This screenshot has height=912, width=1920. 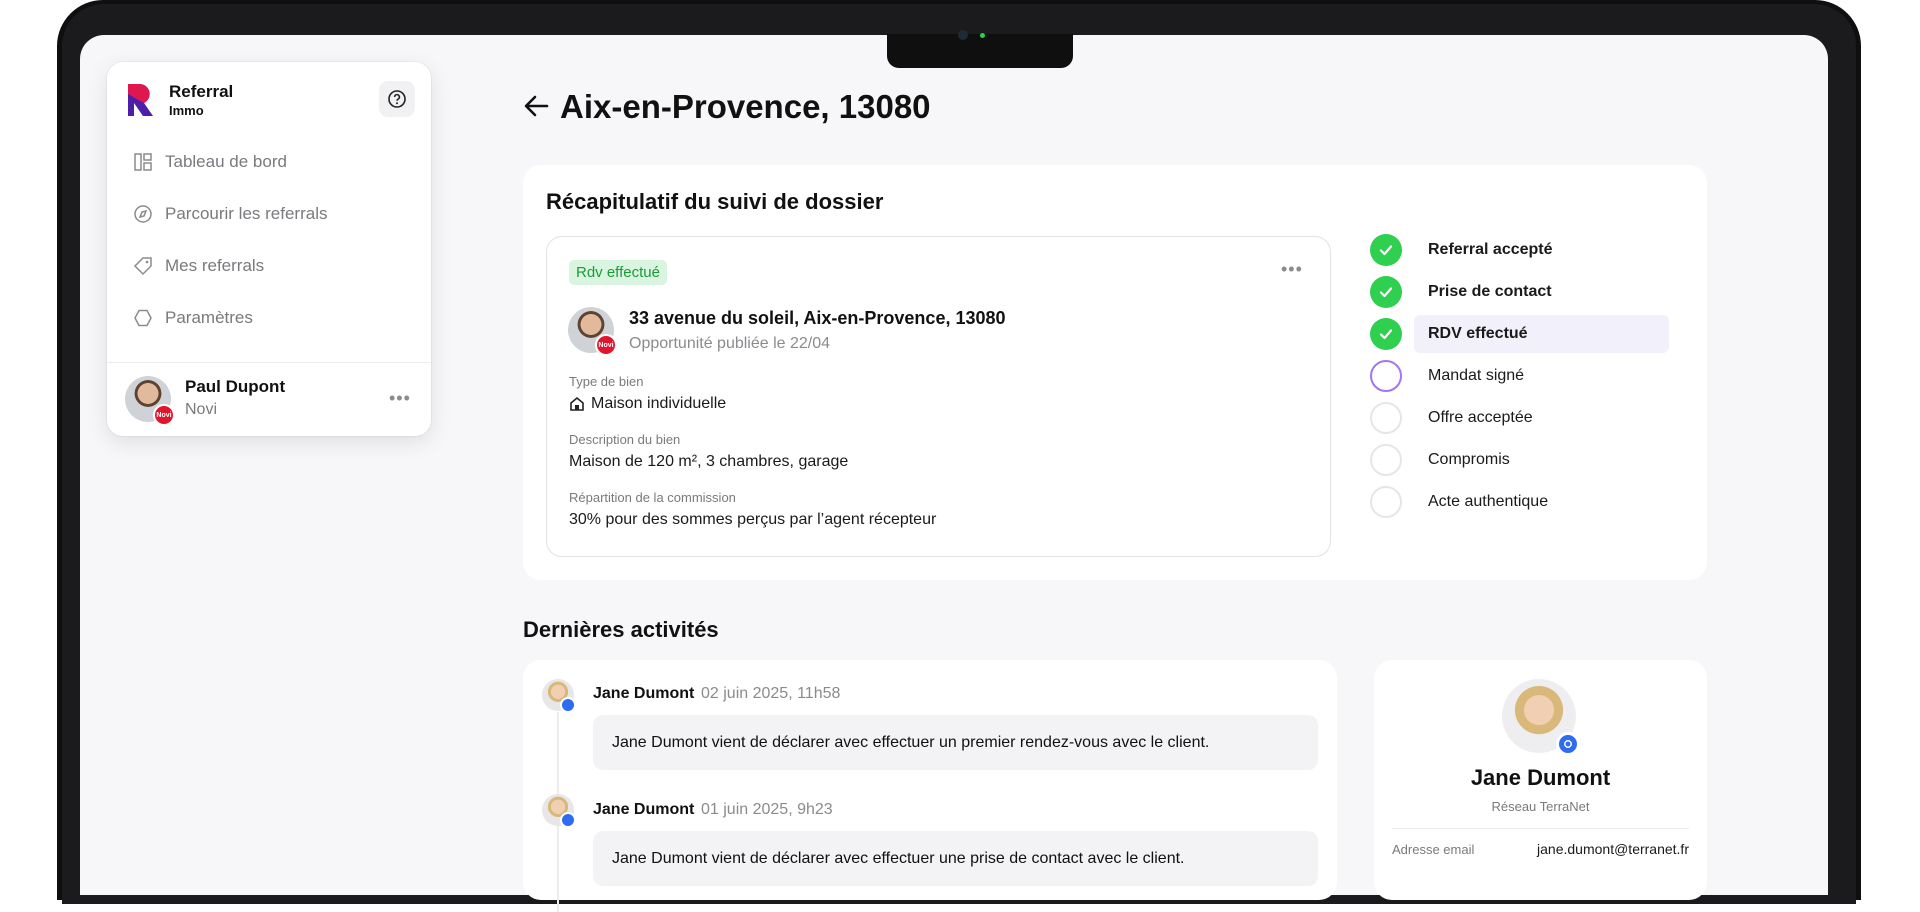 I want to click on camera-notch, so click(x=980, y=51).